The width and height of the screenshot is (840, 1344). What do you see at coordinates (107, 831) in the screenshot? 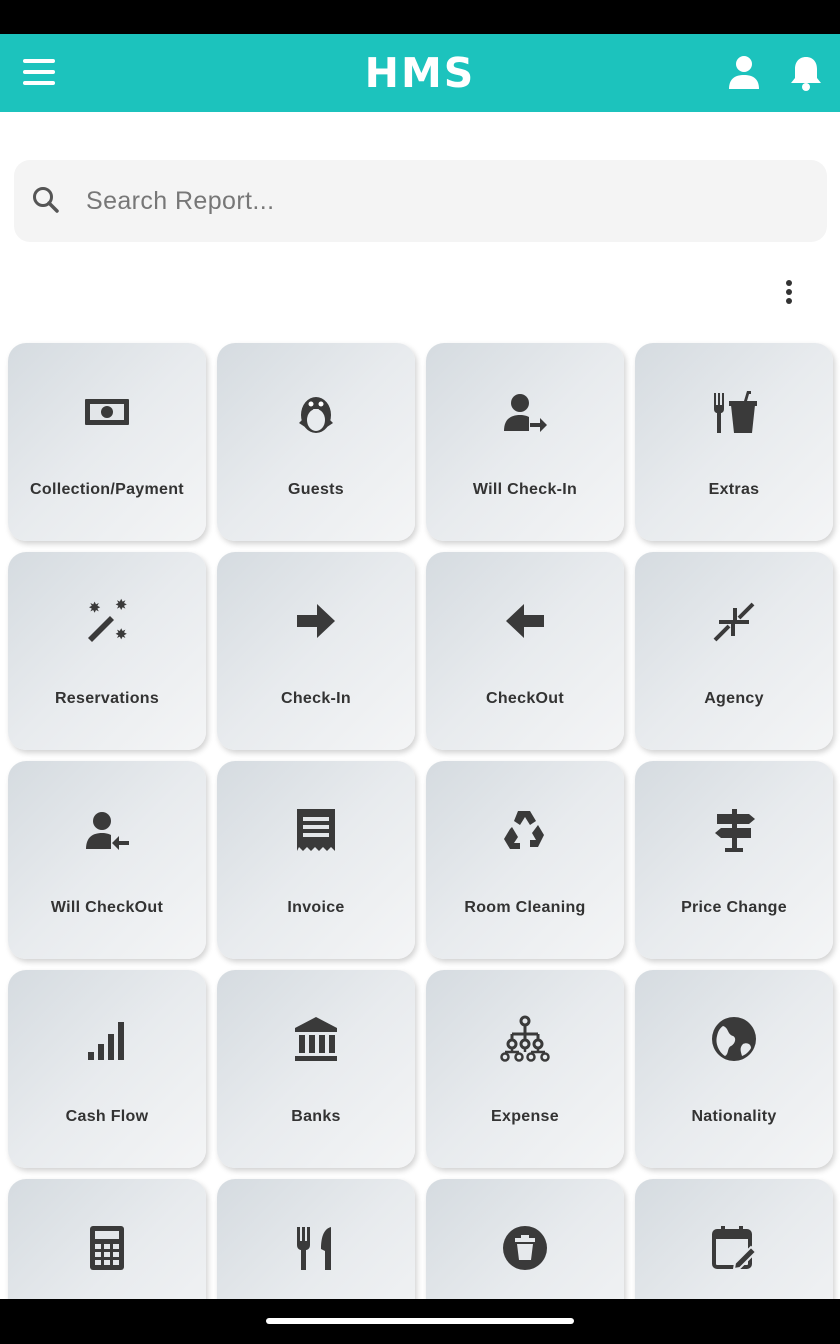
I see `person-arrow-left-icon` at bounding box center [107, 831].